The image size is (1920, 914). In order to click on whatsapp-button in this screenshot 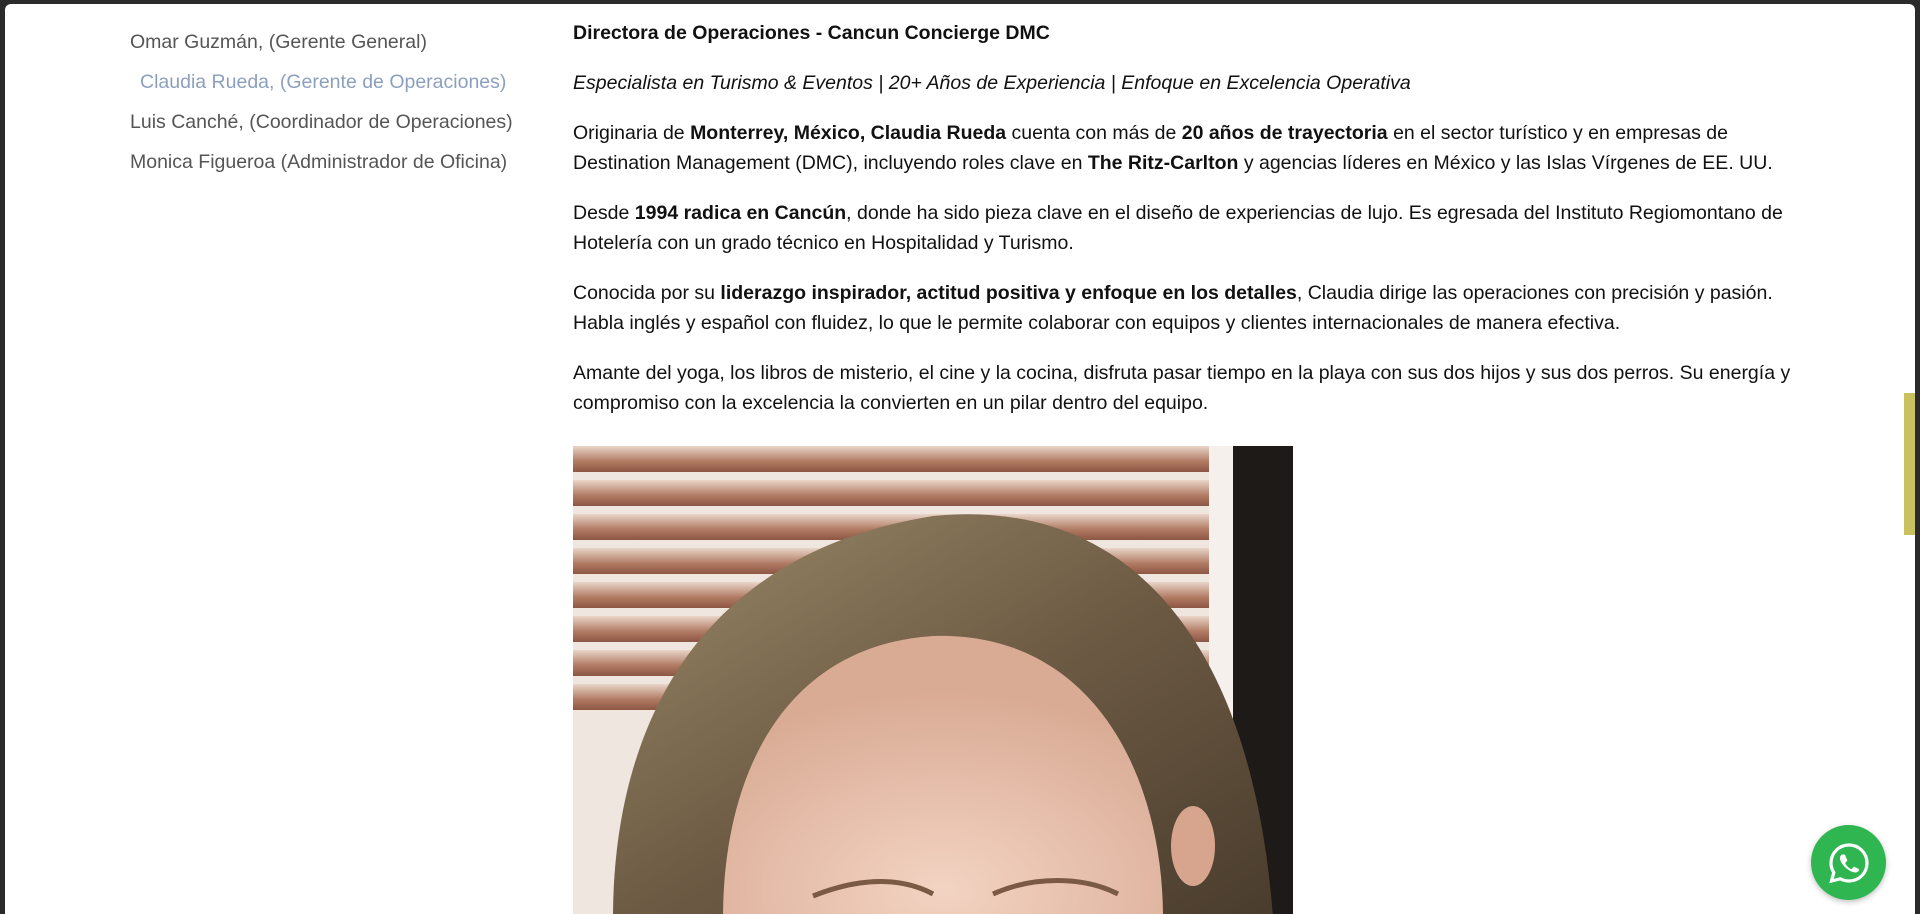, I will do `click(1848, 862)`.